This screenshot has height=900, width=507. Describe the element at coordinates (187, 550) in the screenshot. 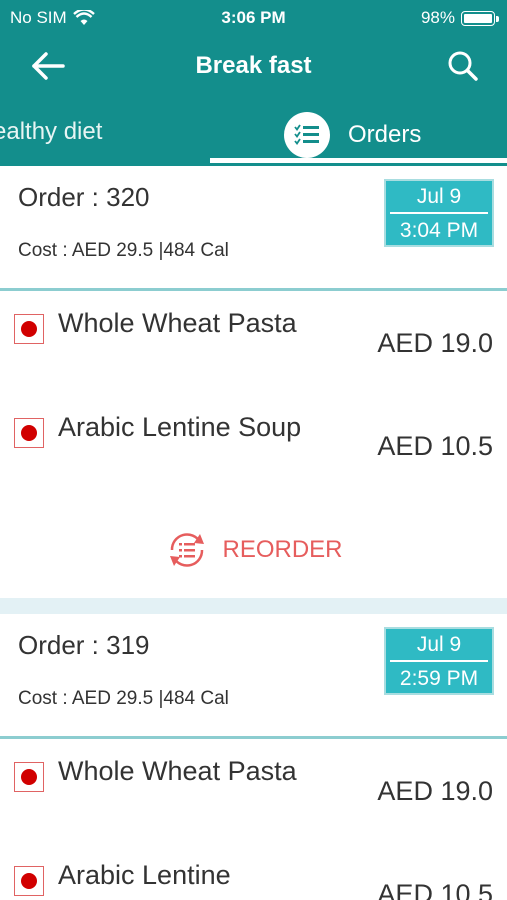

I see `reorder-icon` at that location.